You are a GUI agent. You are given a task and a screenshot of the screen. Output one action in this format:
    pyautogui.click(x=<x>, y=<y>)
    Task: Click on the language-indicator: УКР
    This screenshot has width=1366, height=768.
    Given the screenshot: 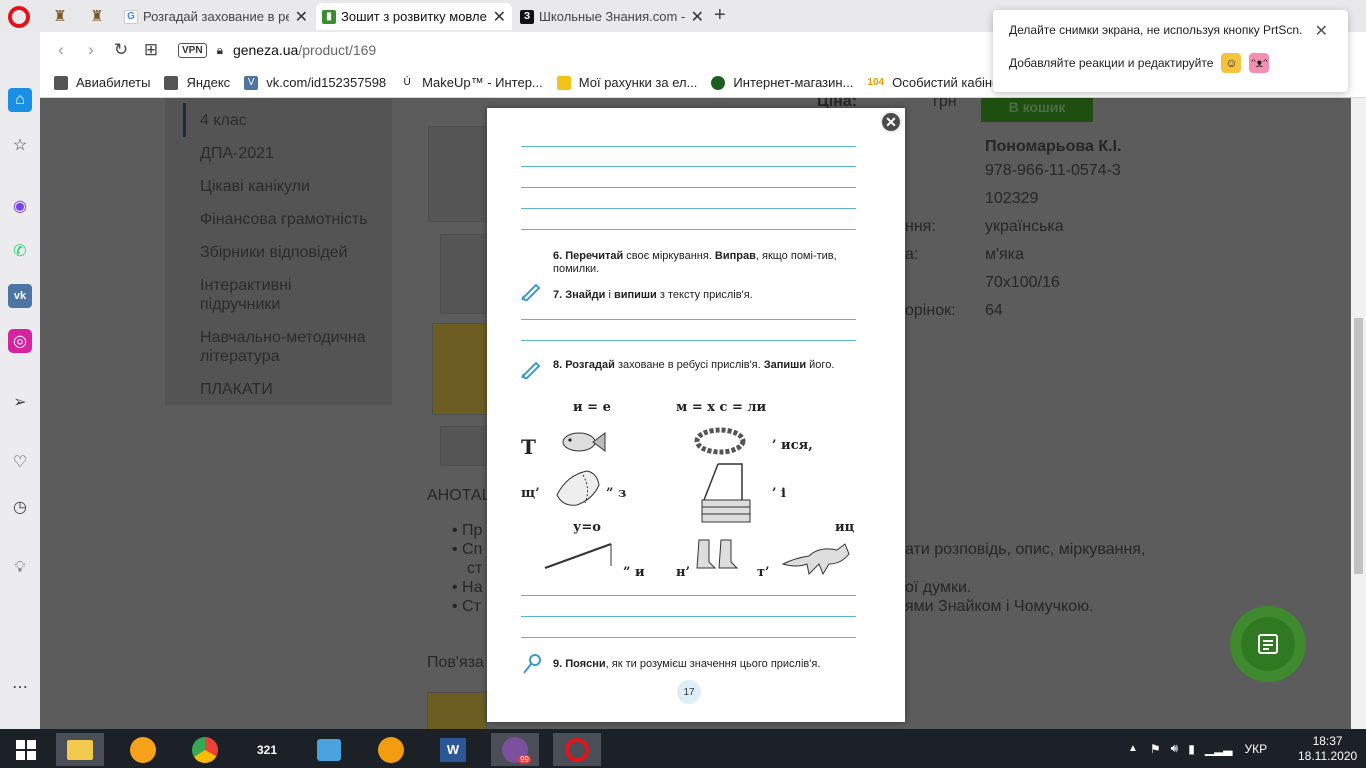 What is the action you would take?
    pyautogui.click(x=1256, y=749)
    